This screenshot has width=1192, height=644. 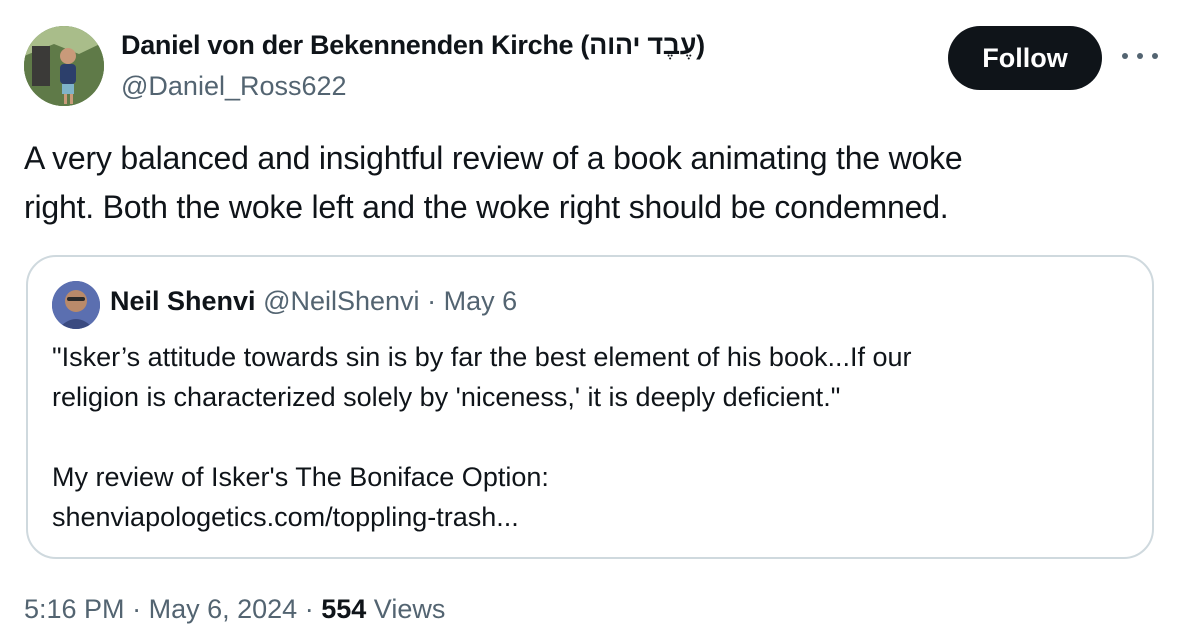 I want to click on tweet-date: May 6, 2024, so click(x=223, y=609).